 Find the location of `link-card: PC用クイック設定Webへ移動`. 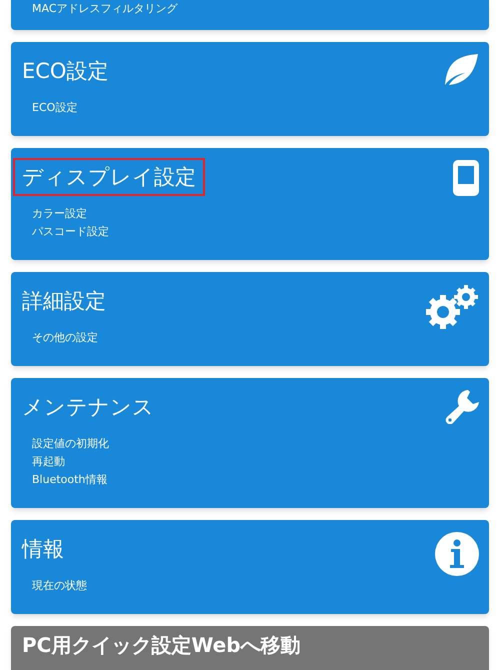

link-card: PC用クイック設定Webへ移動 is located at coordinates (250, 648).